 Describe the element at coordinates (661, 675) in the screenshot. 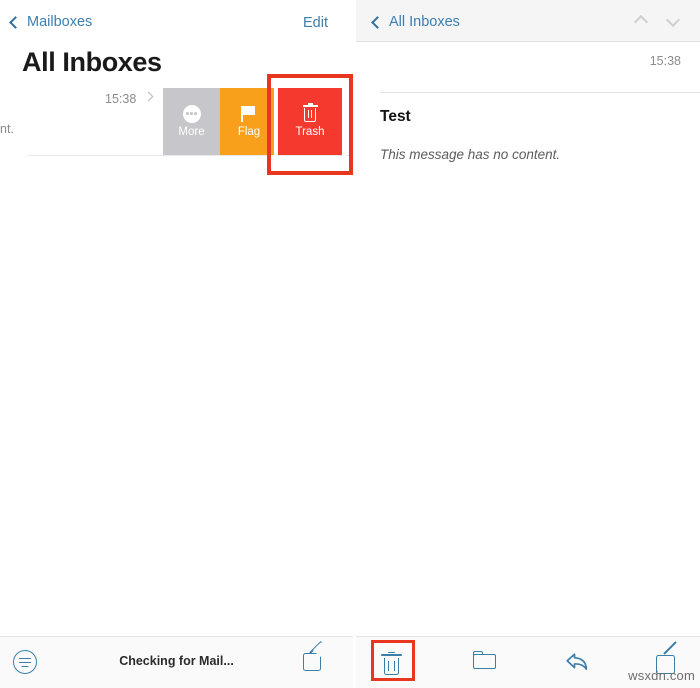

I see `watermark: wsxdn.com` at that location.